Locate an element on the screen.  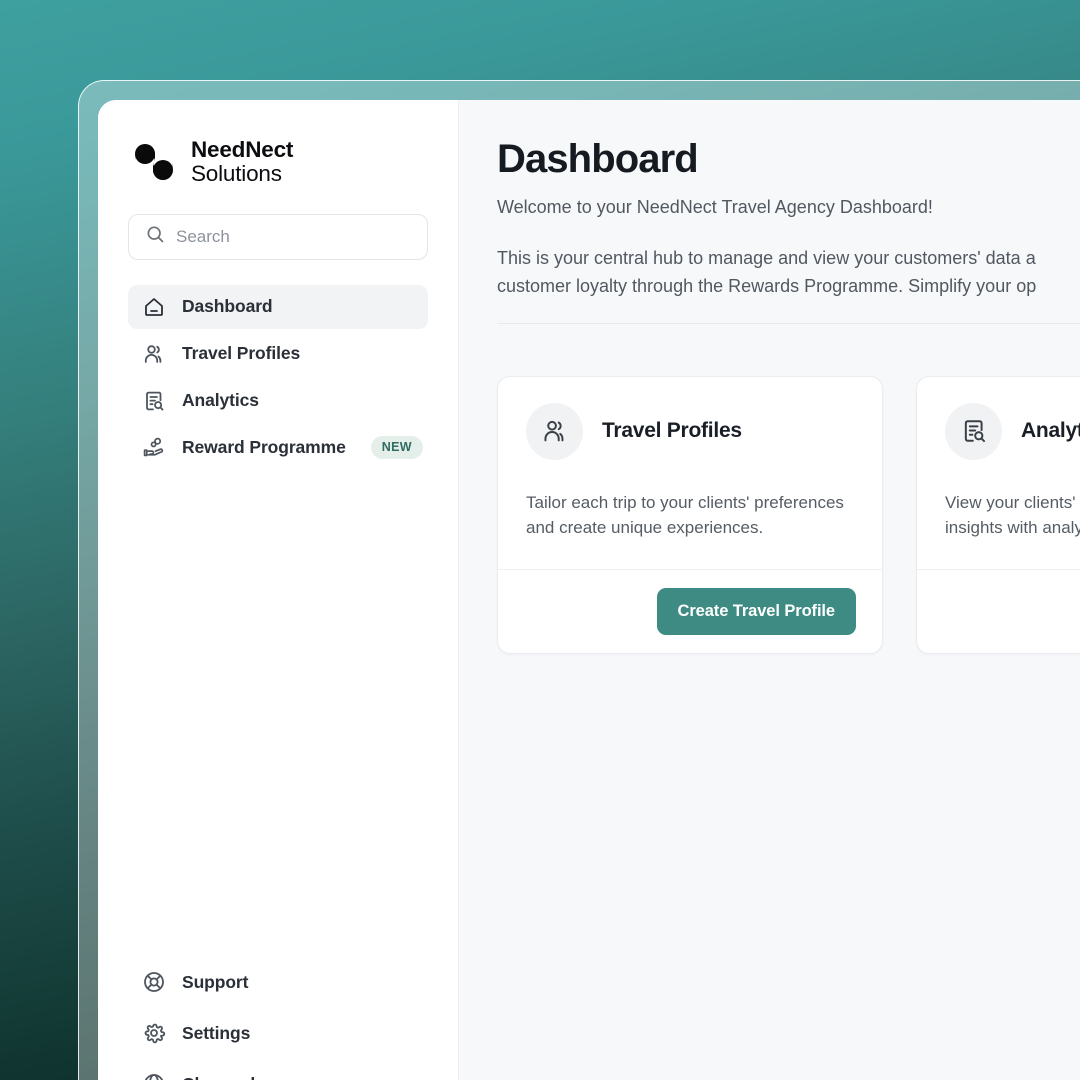
search-input is located at coordinates (293, 236).